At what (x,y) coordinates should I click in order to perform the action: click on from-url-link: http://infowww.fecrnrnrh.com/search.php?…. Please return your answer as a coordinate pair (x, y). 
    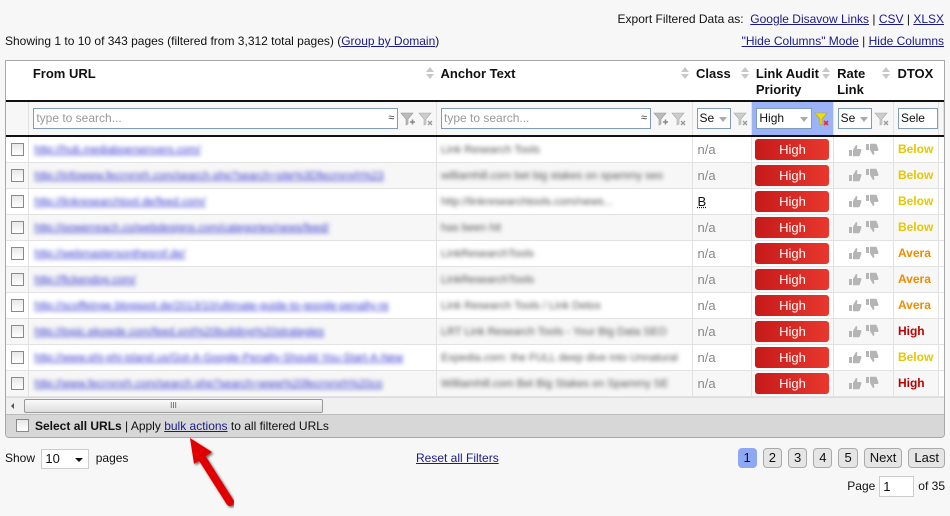
    Looking at the image, I should click on (206, 176).